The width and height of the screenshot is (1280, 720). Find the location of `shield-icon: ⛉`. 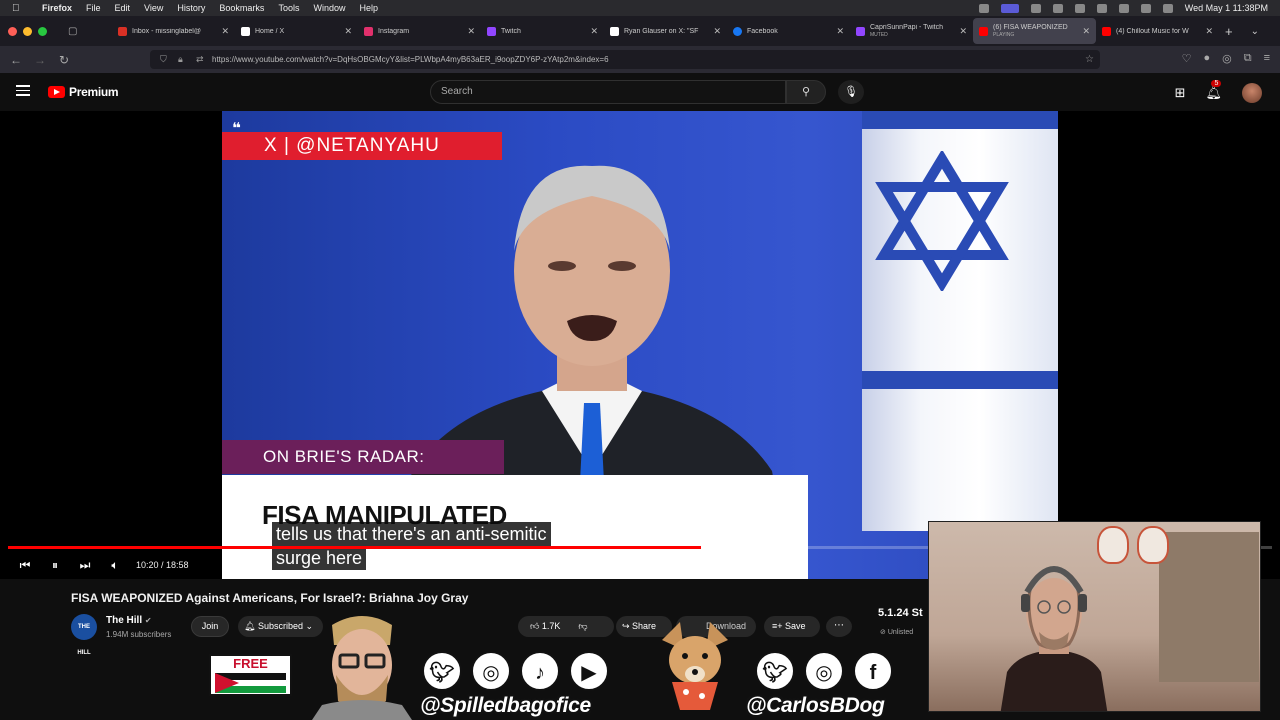

shield-icon: ⛉ is located at coordinates (163, 59).